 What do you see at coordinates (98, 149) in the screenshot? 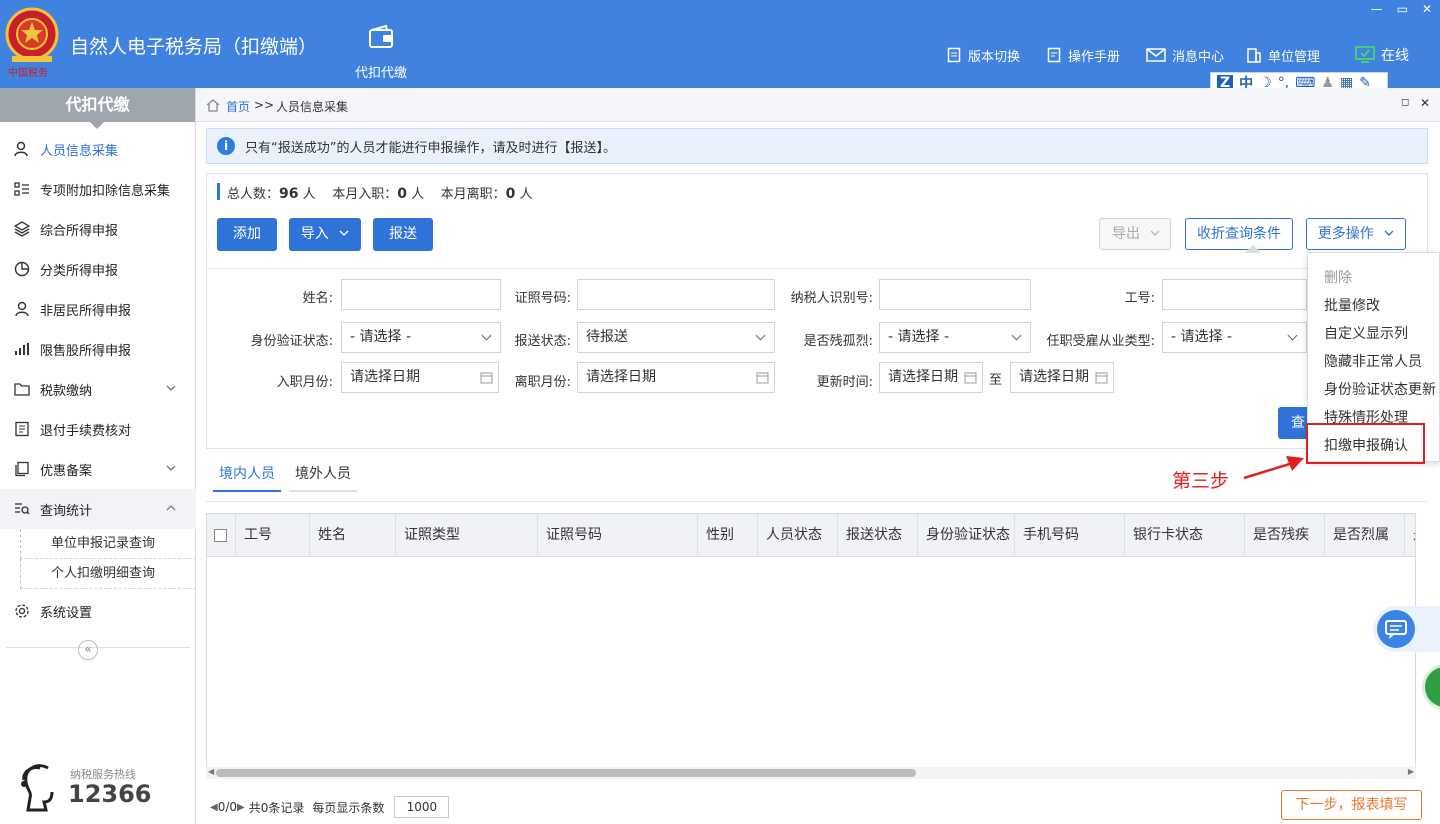
I see `sidebar-item-personnel: 人员信息采集` at bounding box center [98, 149].